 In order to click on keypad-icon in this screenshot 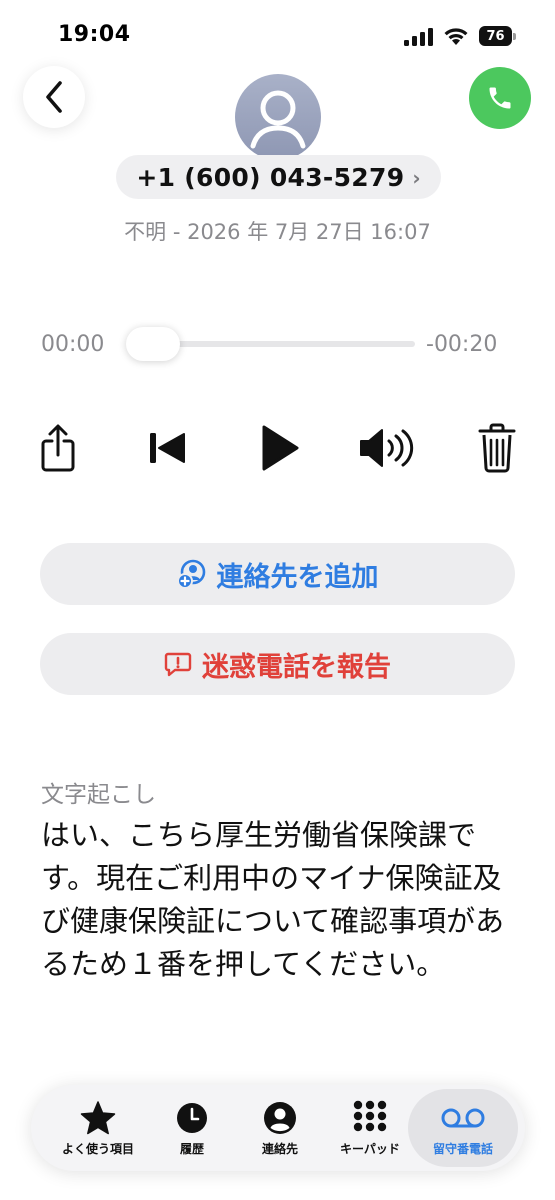, I will do `click(370, 1116)`.